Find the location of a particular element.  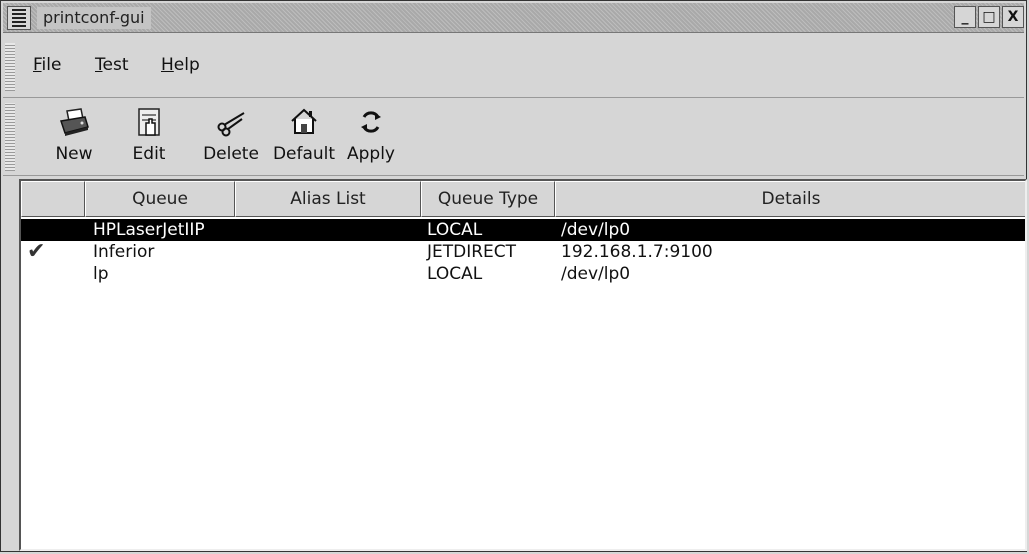

delete-button: Delete is located at coordinates (231, 137).